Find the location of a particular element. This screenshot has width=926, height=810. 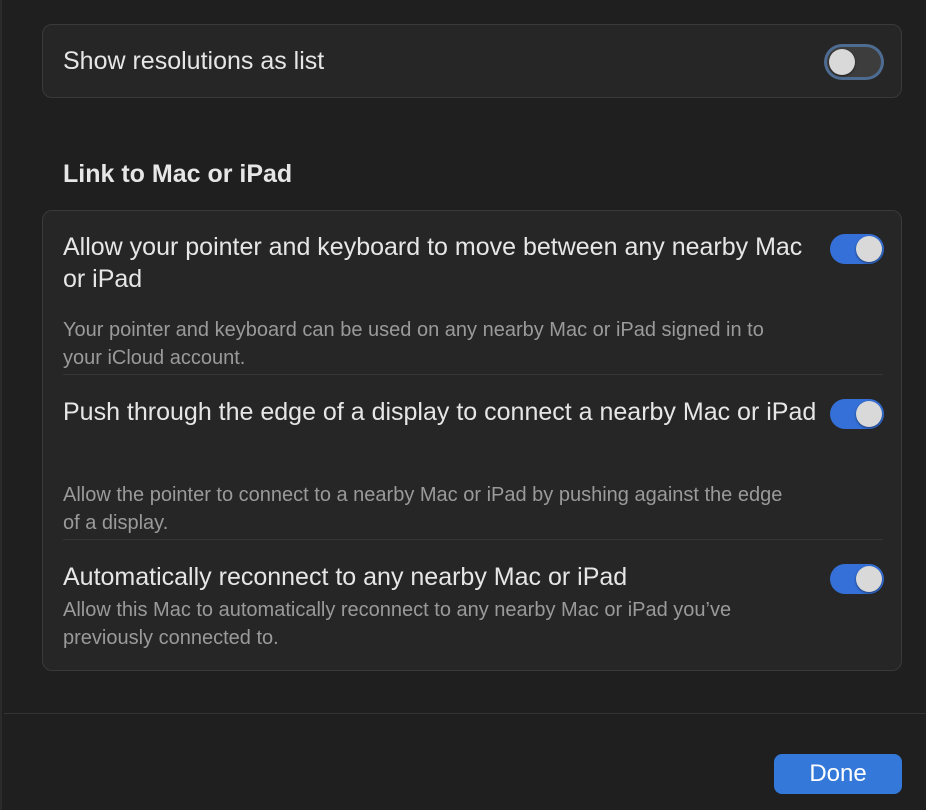

show-resolutions-toggle is located at coordinates (854, 62).